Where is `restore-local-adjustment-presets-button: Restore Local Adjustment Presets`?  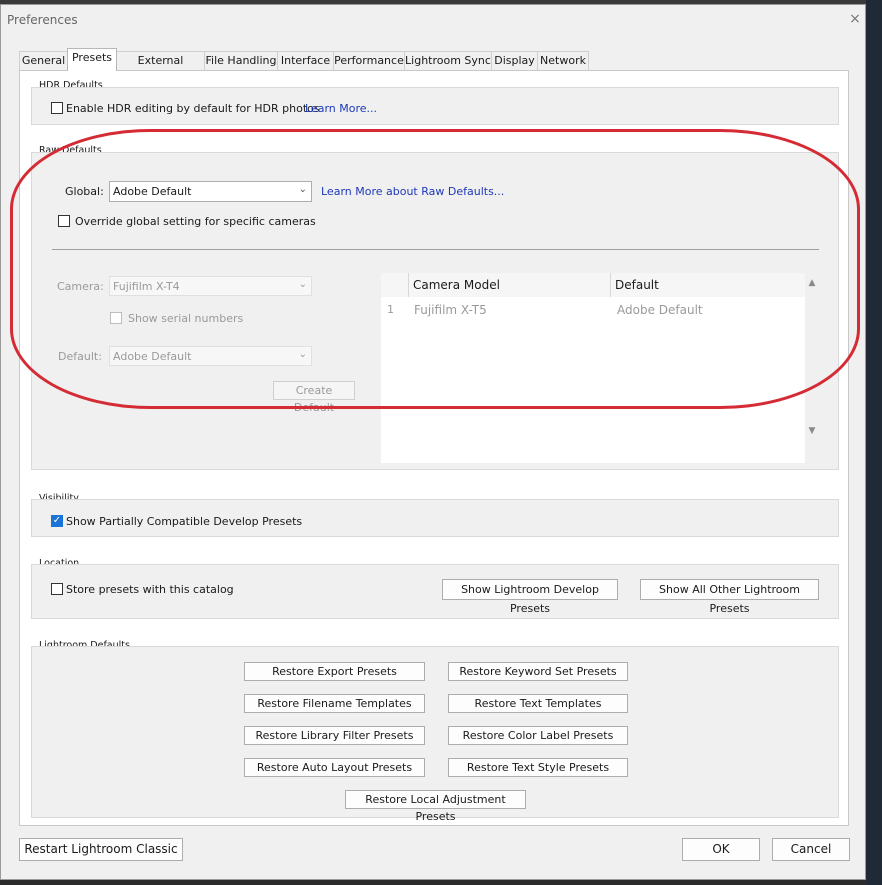 restore-local-adjustment-presets-button: Restore Local Adjustment Presets is located at coordinates (435, 806).